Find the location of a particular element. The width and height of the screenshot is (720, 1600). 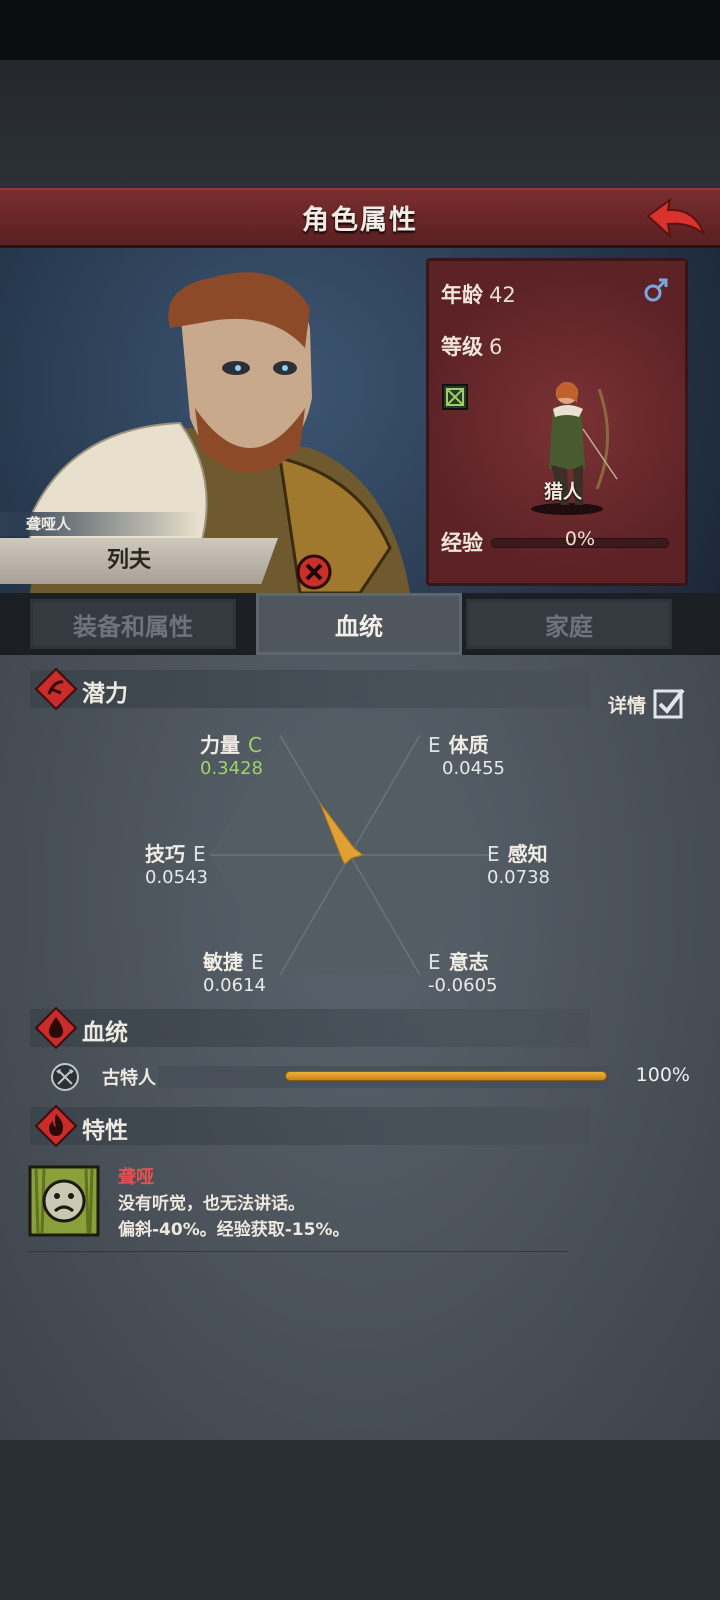

detail-label: 详情 is located at coordinates (626, 706).